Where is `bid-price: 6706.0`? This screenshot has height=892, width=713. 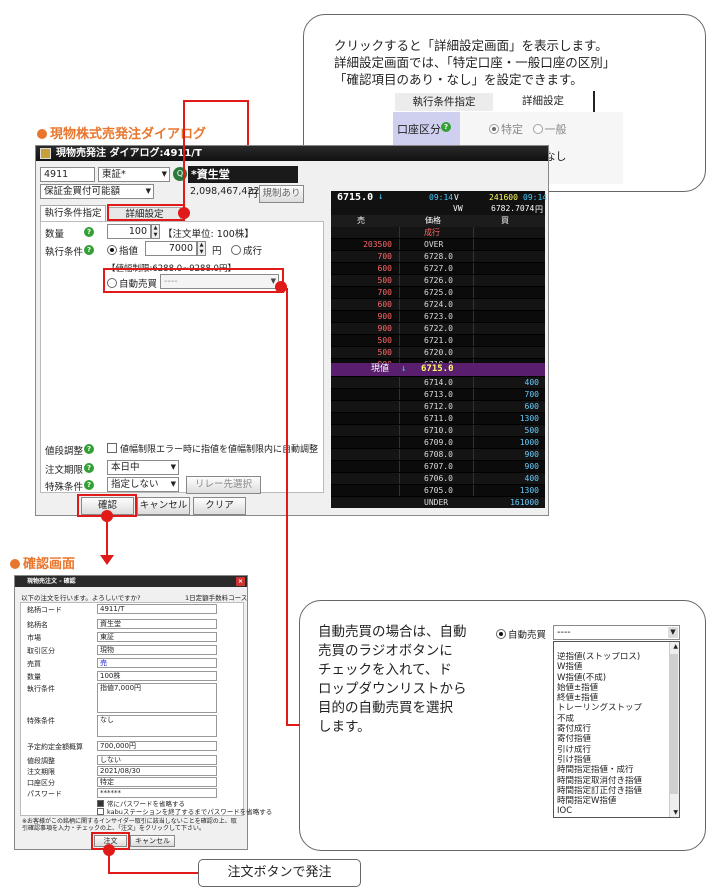
bid-price: 6706.0 is located at coordinates (438, 478).